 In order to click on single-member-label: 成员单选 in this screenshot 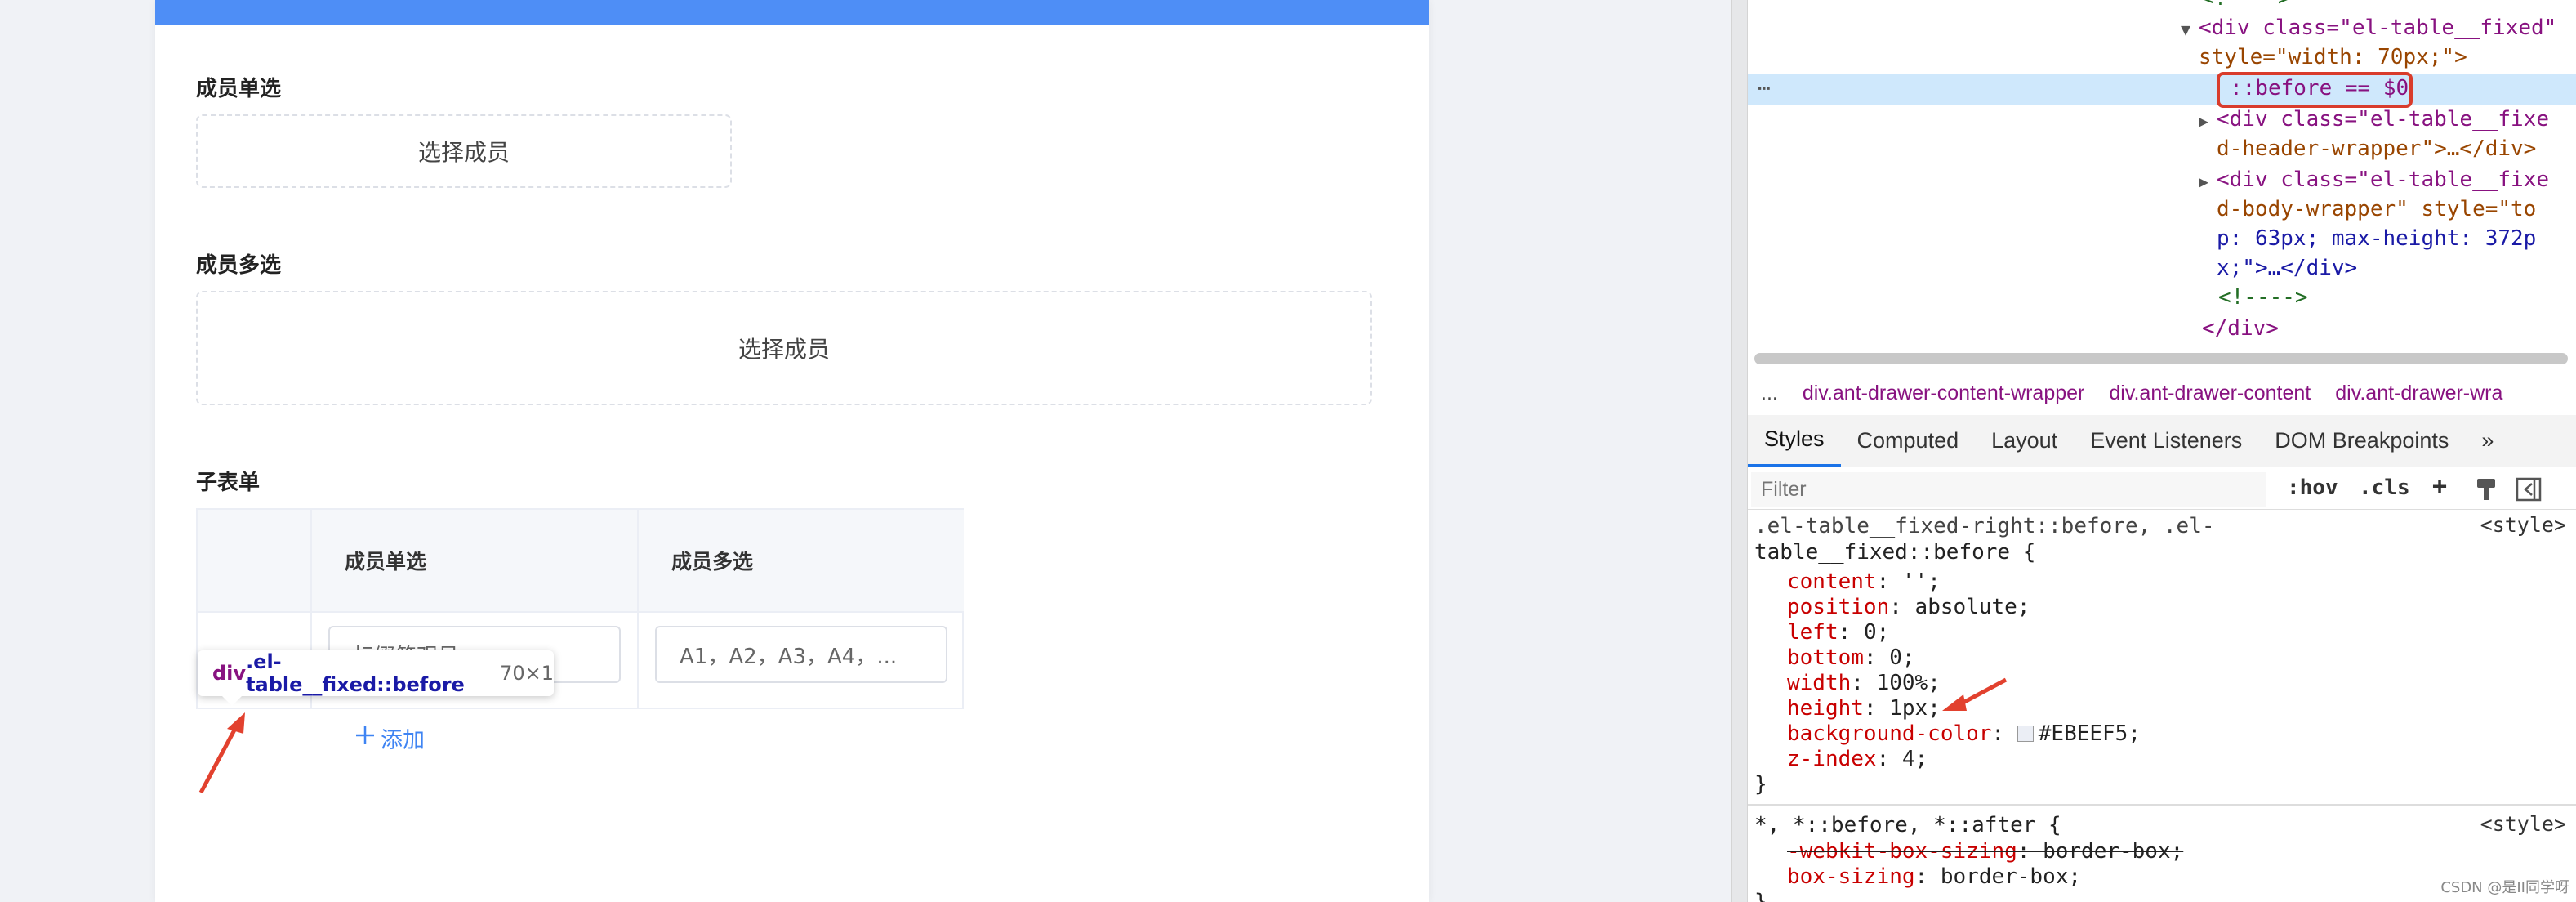, I will do `click(239, 89)`.